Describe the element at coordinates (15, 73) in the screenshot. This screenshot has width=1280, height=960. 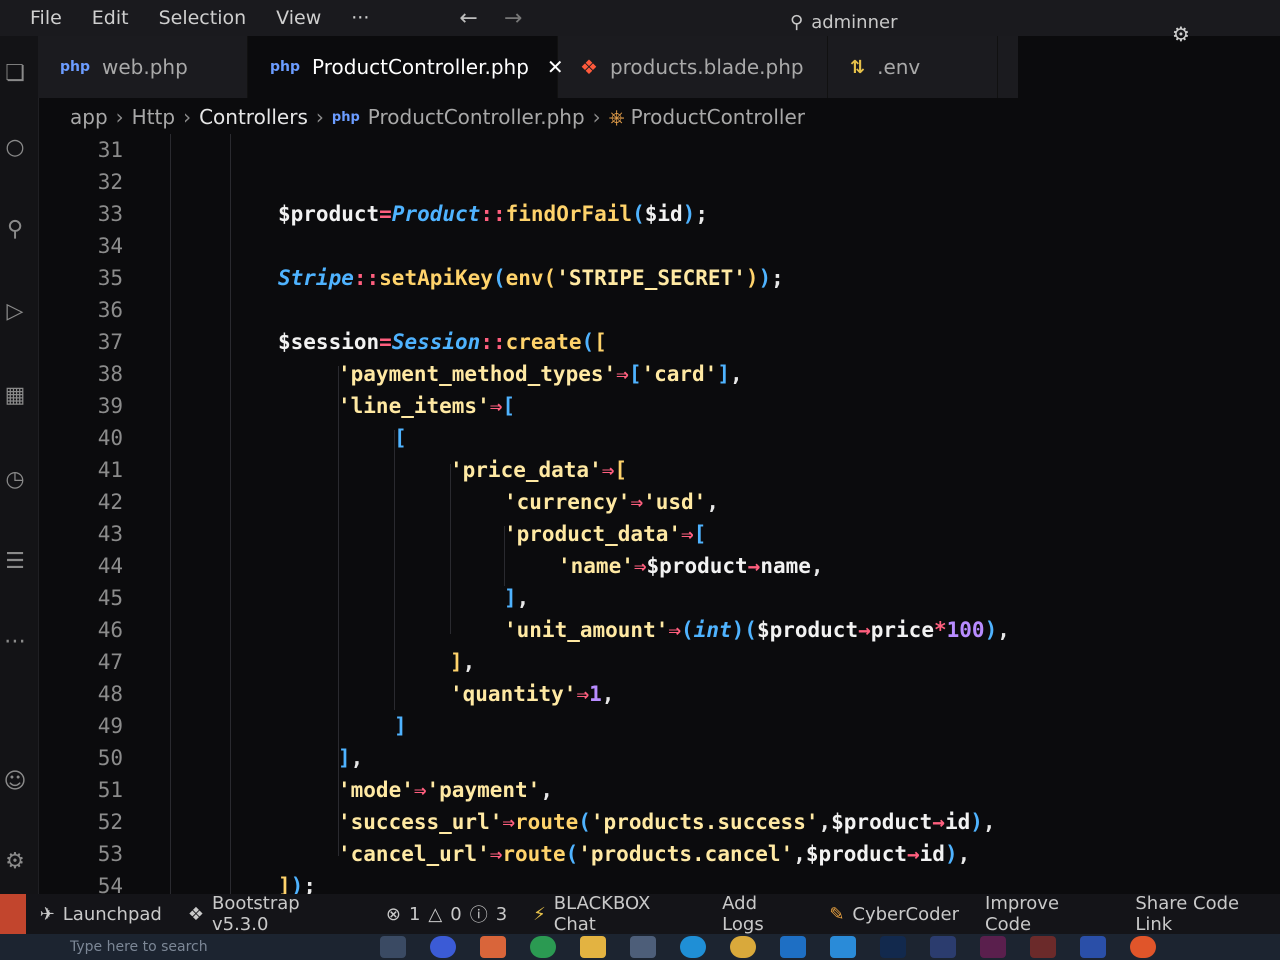
I see `explorer-icon: ❏` at that location.